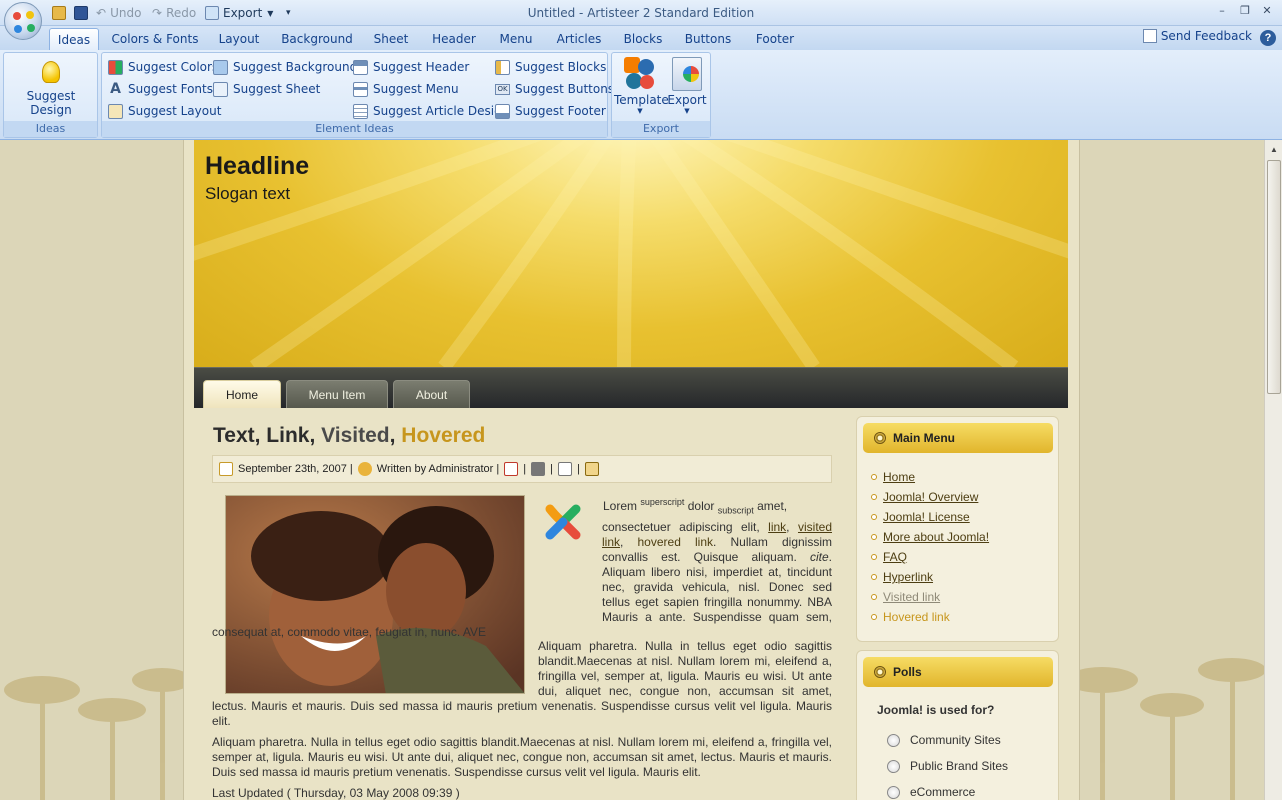  Describe the element at coordinates (944, 740) in the screenshot. I see `poll-option: Community Sites` at that location.